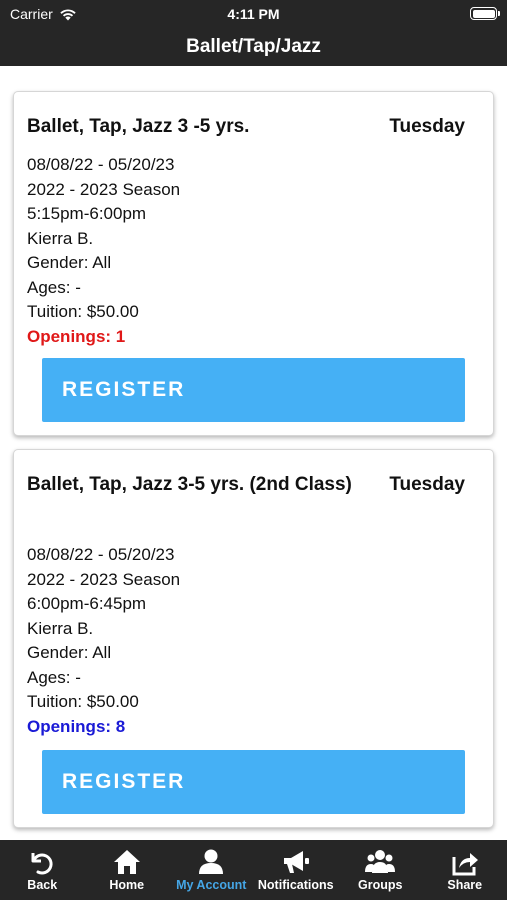 The height and width of the screenshot is (900, 507). I want to click on share-icon, so click(465, 864).